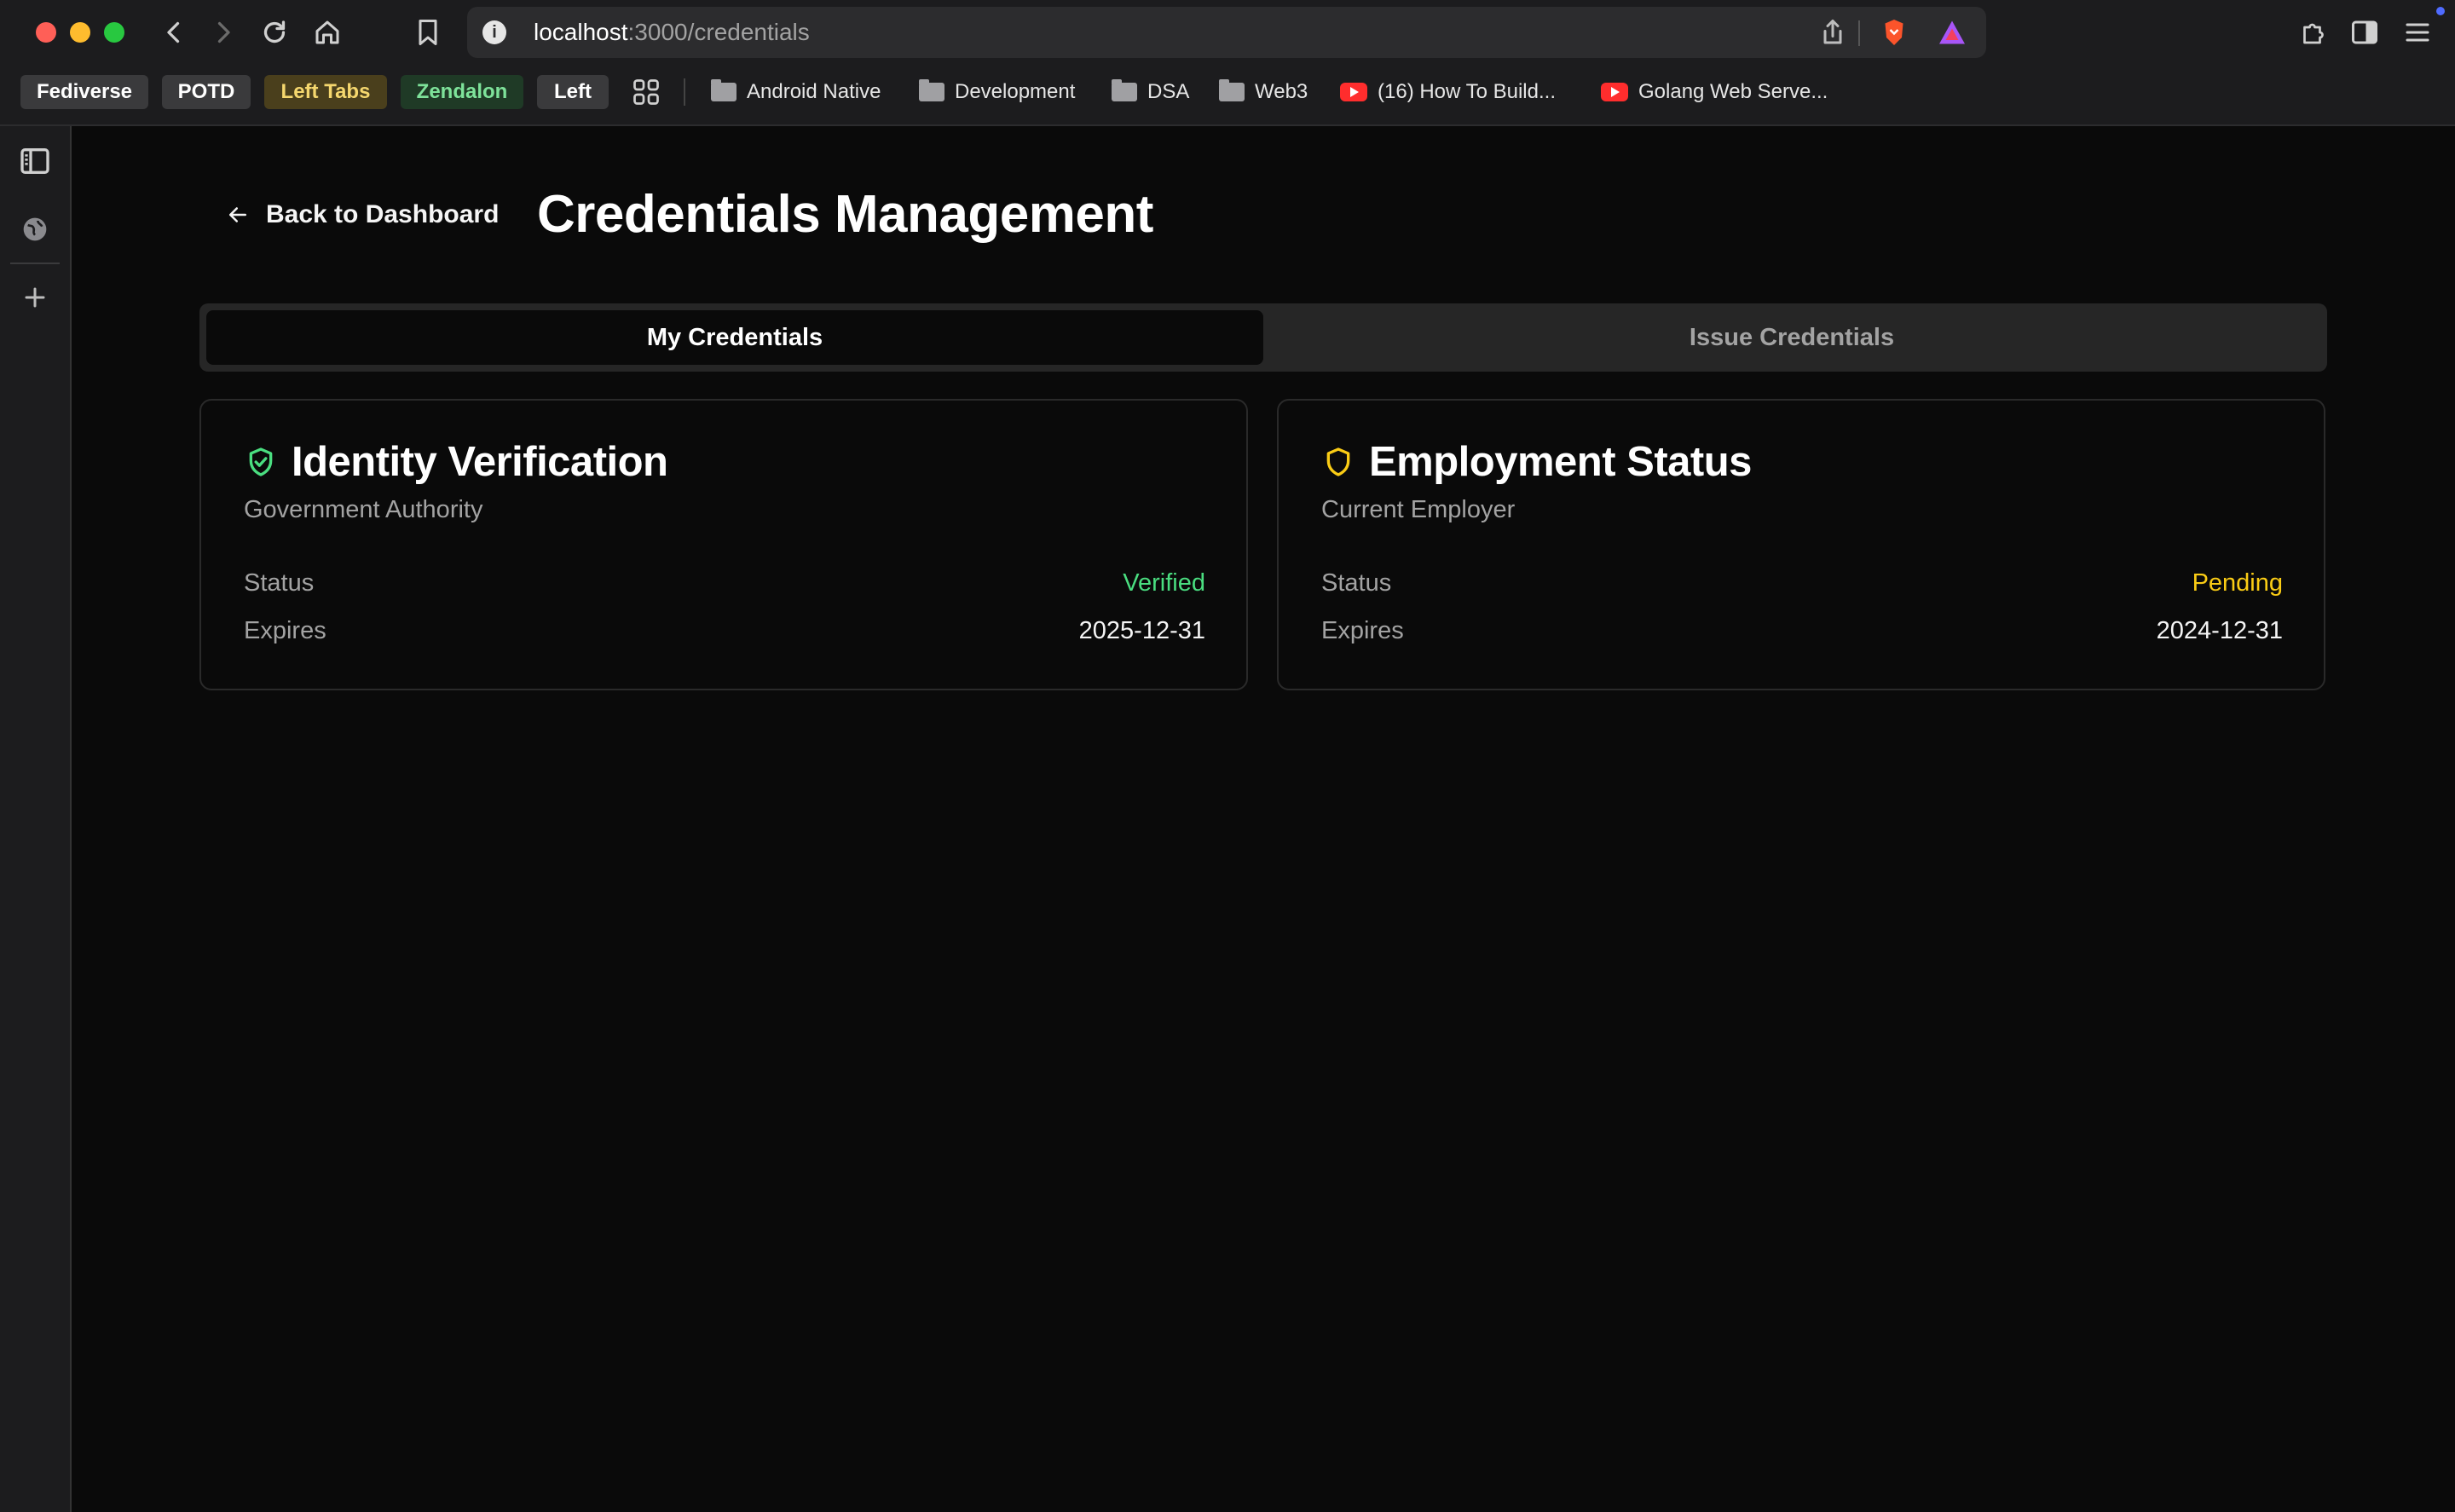 The width and height of the screenshot is (2455, 1512). I want to click on tab-groups-grid-button, so click(646, 92).